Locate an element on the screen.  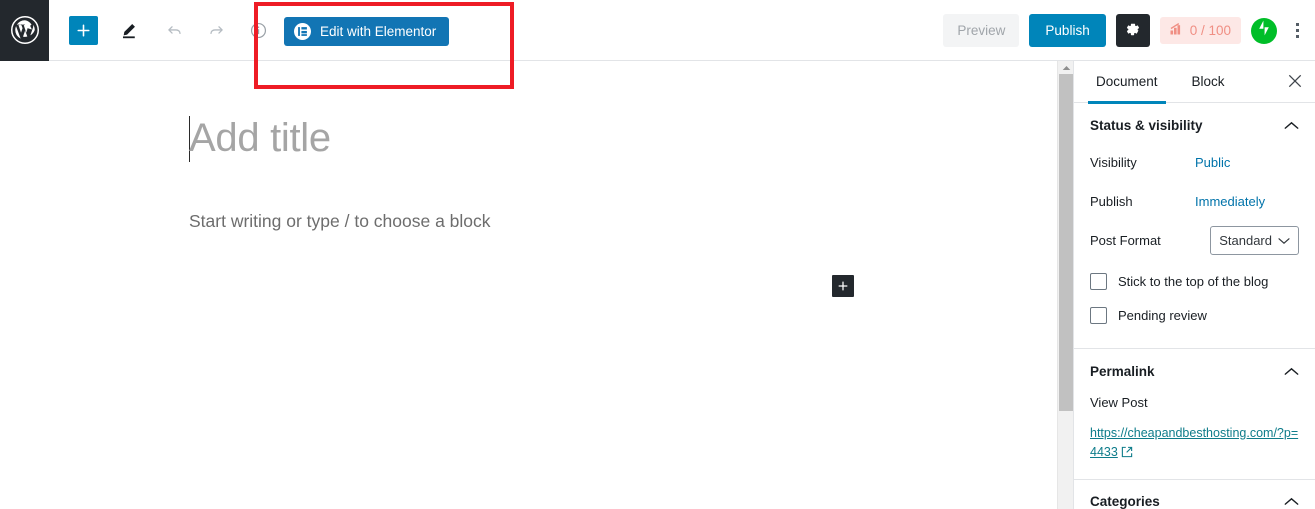
seo-score-badge: 0 / 100 is located at coordinates (1200, 30).